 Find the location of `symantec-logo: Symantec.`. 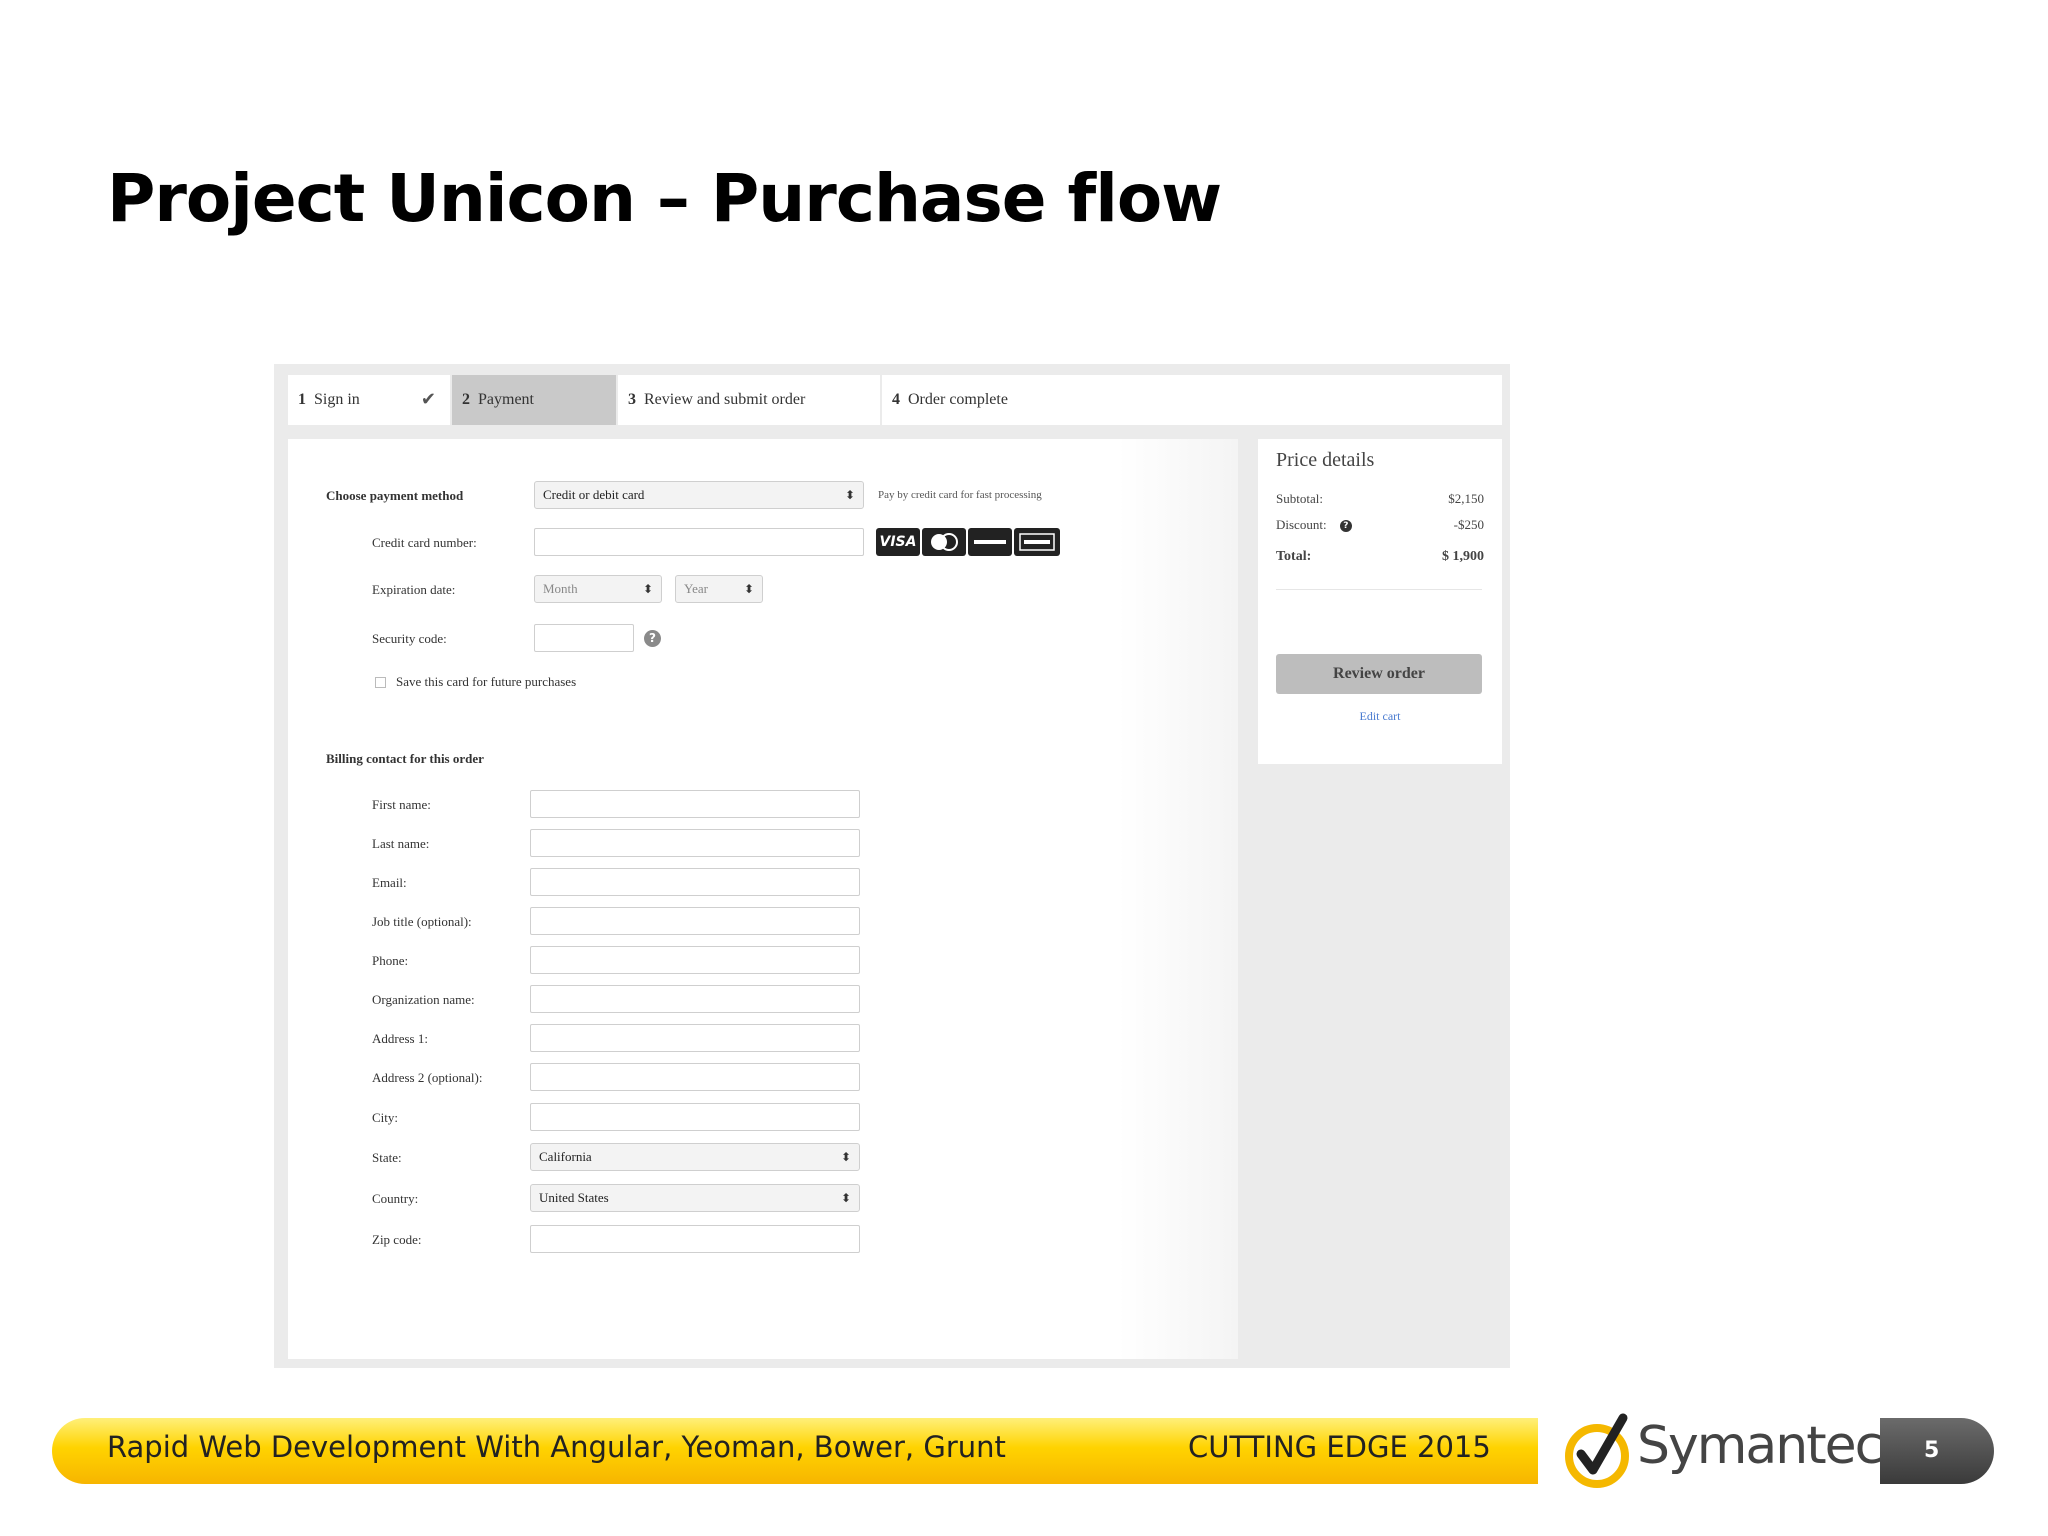

symantec-logo: Symantec. is located at coordinates (1730, 1450).